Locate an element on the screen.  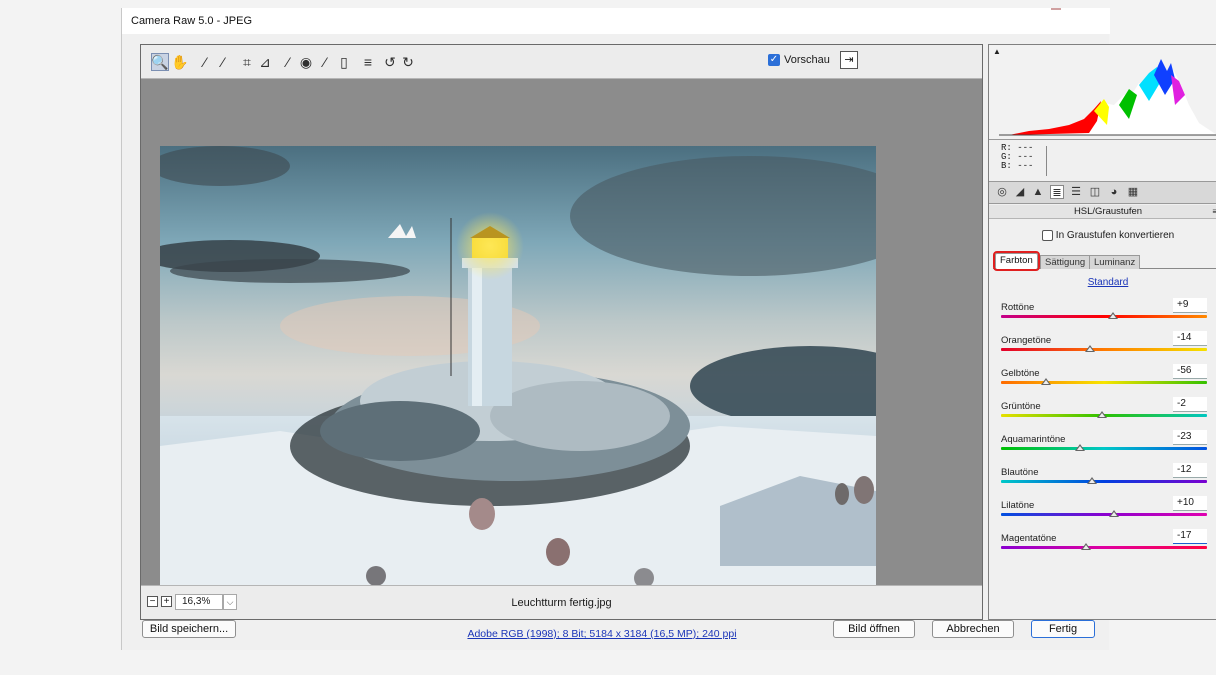
done-button: Fertig is located at coordinates (1063, 629).